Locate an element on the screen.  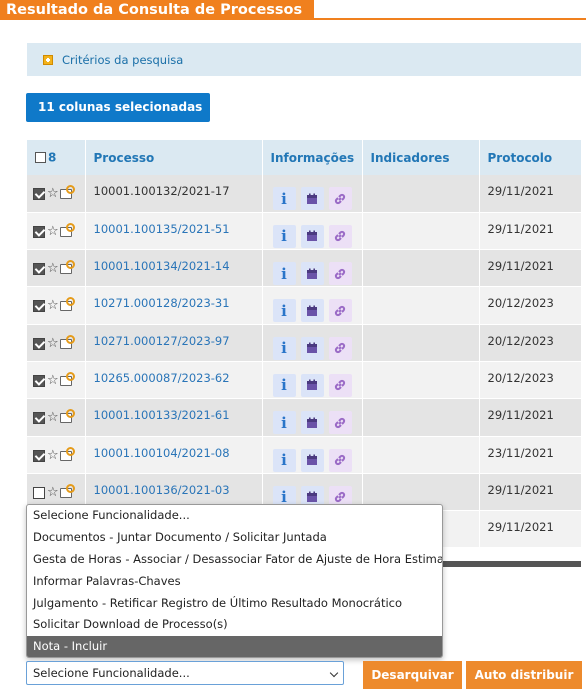
scroll-strip is located at coordinates (512, 564).